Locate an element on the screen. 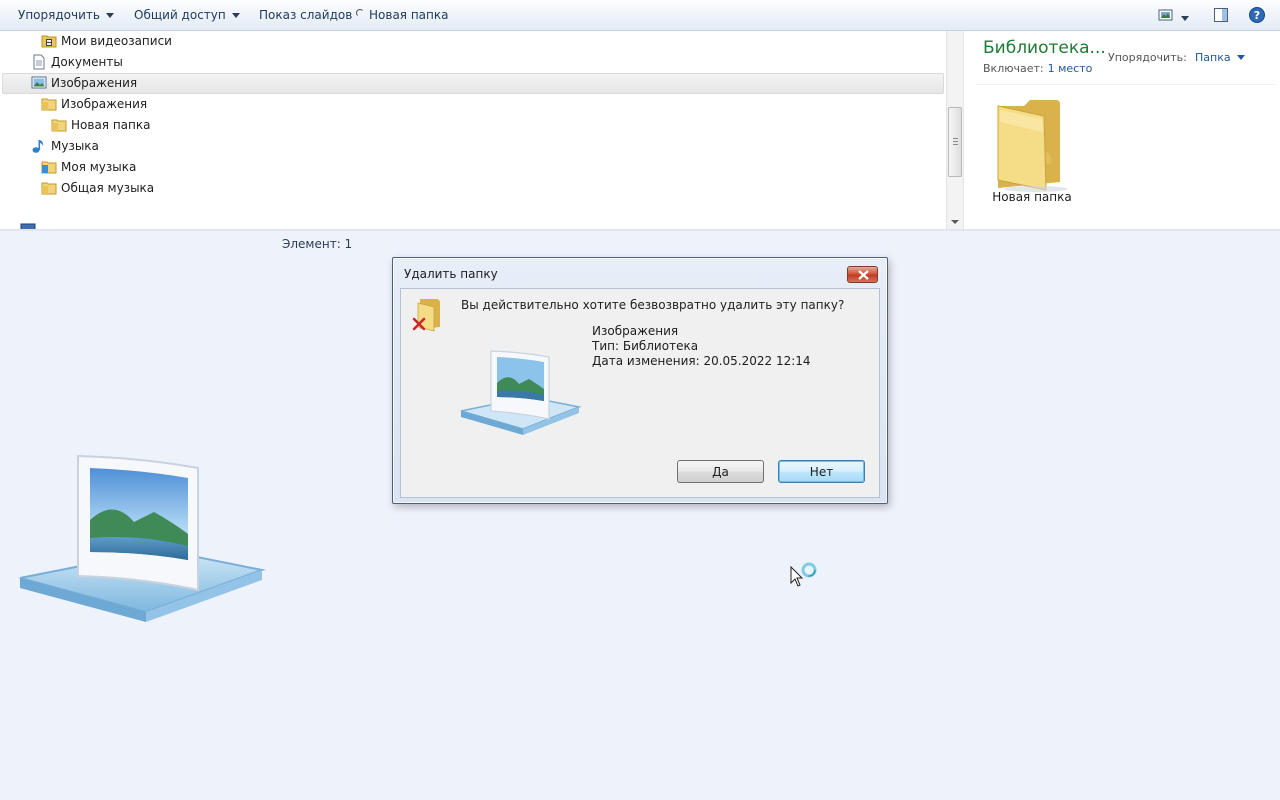  slideshow-button: Показ слайдов is located at coordinates (305, 15).